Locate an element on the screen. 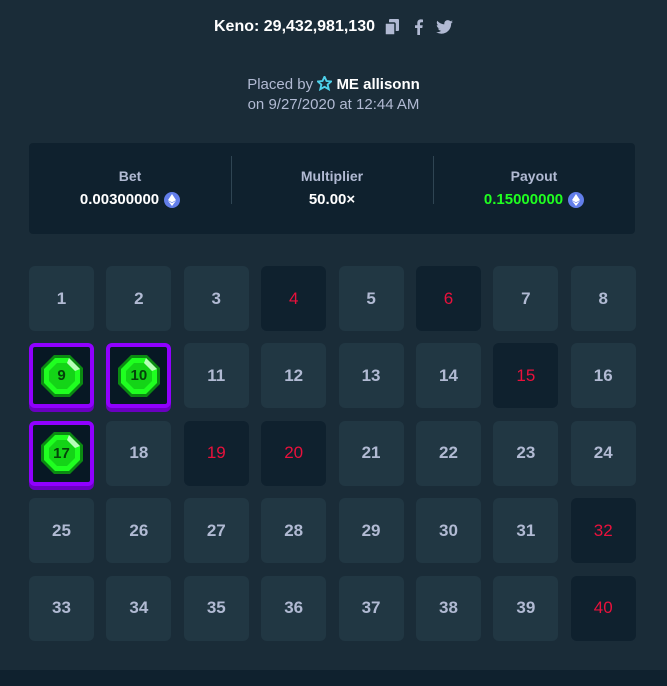  multiplier-amount: 50.00× is located at coordinates (332, 199).